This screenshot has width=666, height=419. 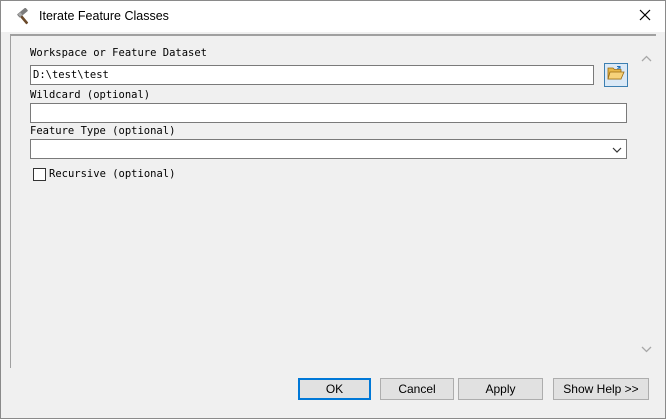 What do you see at coordinates (90, 95) in the screenshot?
I see `wildcard-label: Wildcard (optional)` at bounding box center [90, 95].